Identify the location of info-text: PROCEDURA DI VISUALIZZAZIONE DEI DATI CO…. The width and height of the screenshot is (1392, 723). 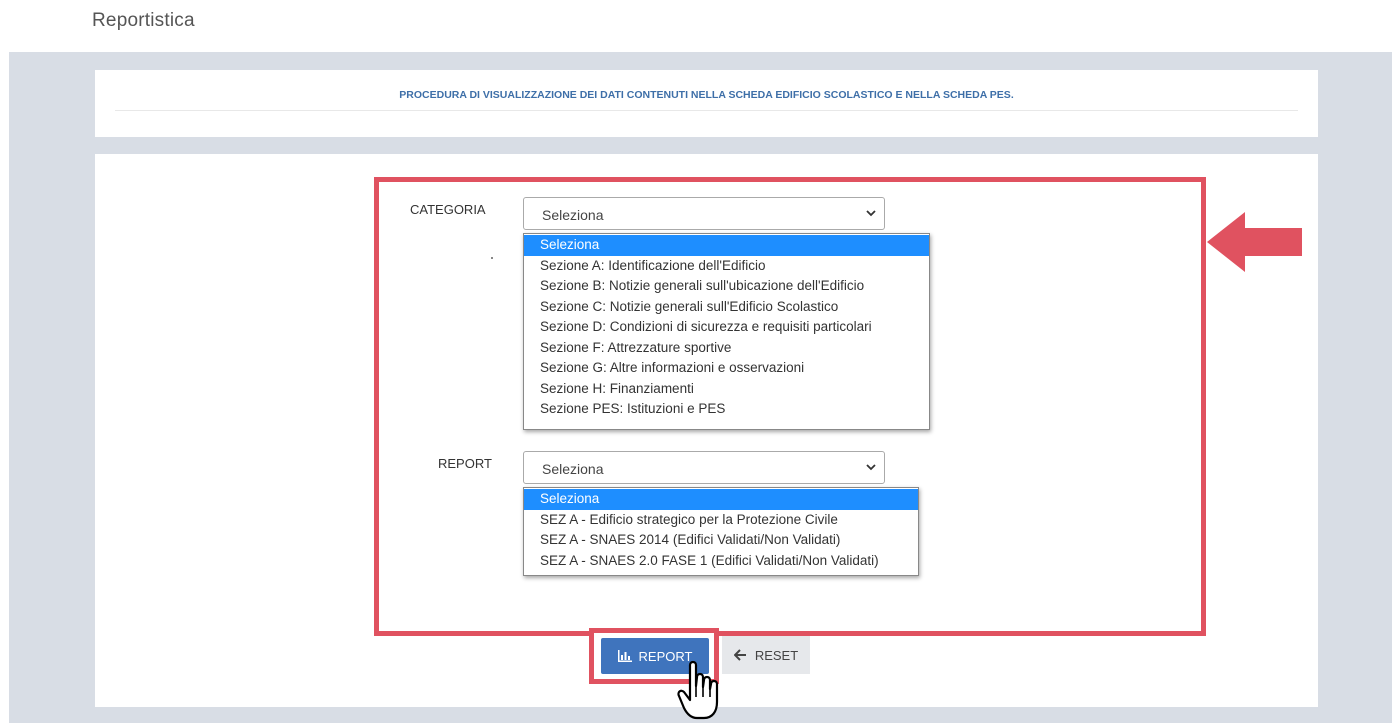
(706, 95).